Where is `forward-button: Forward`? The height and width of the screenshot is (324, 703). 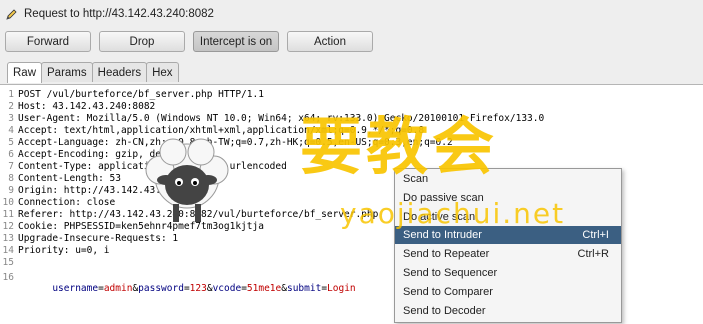
forward-button: Forward is located at coordinates (48, 41).